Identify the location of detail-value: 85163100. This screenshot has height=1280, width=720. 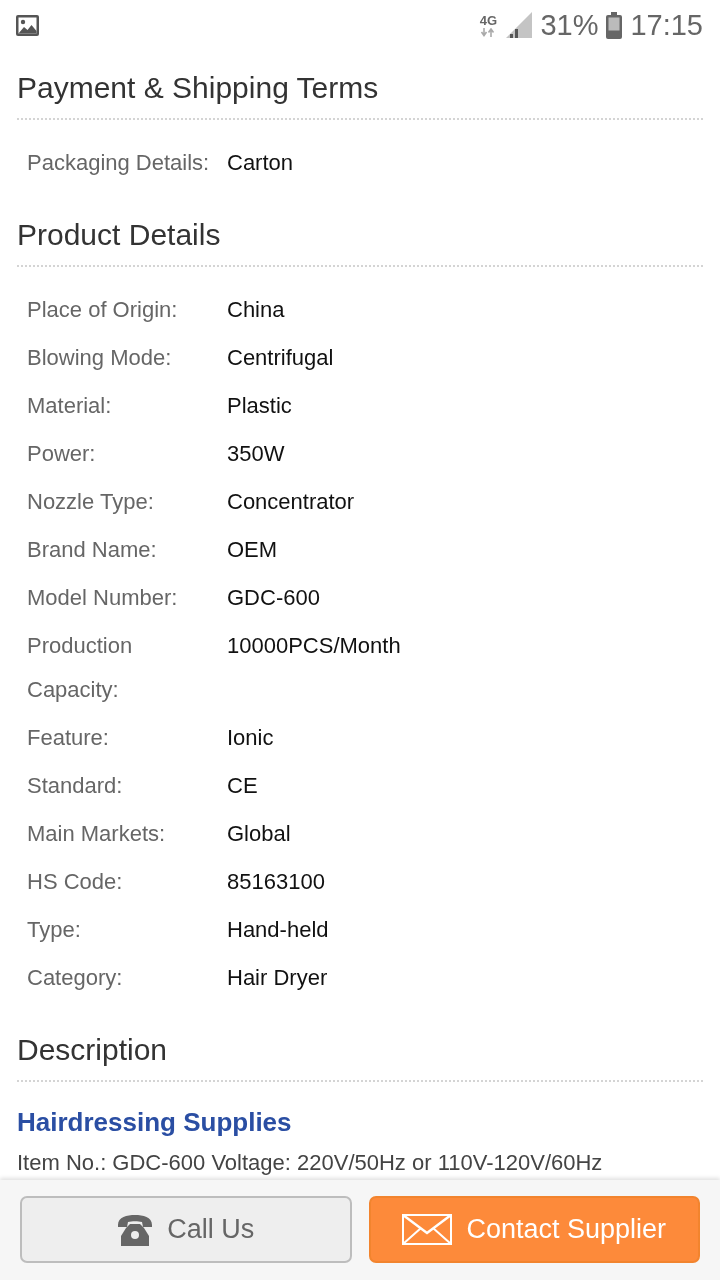
(276, 882).